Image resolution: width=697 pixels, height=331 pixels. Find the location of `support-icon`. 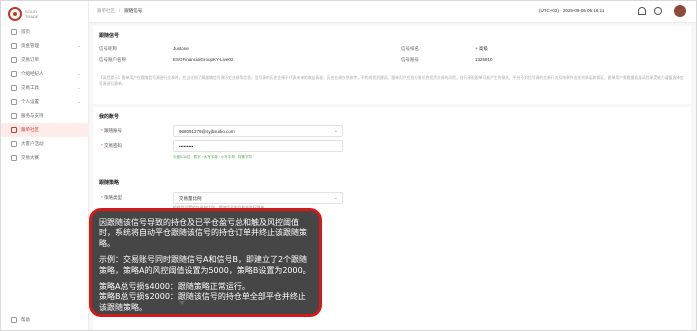

support-icon is located at coordinates (14, 116).